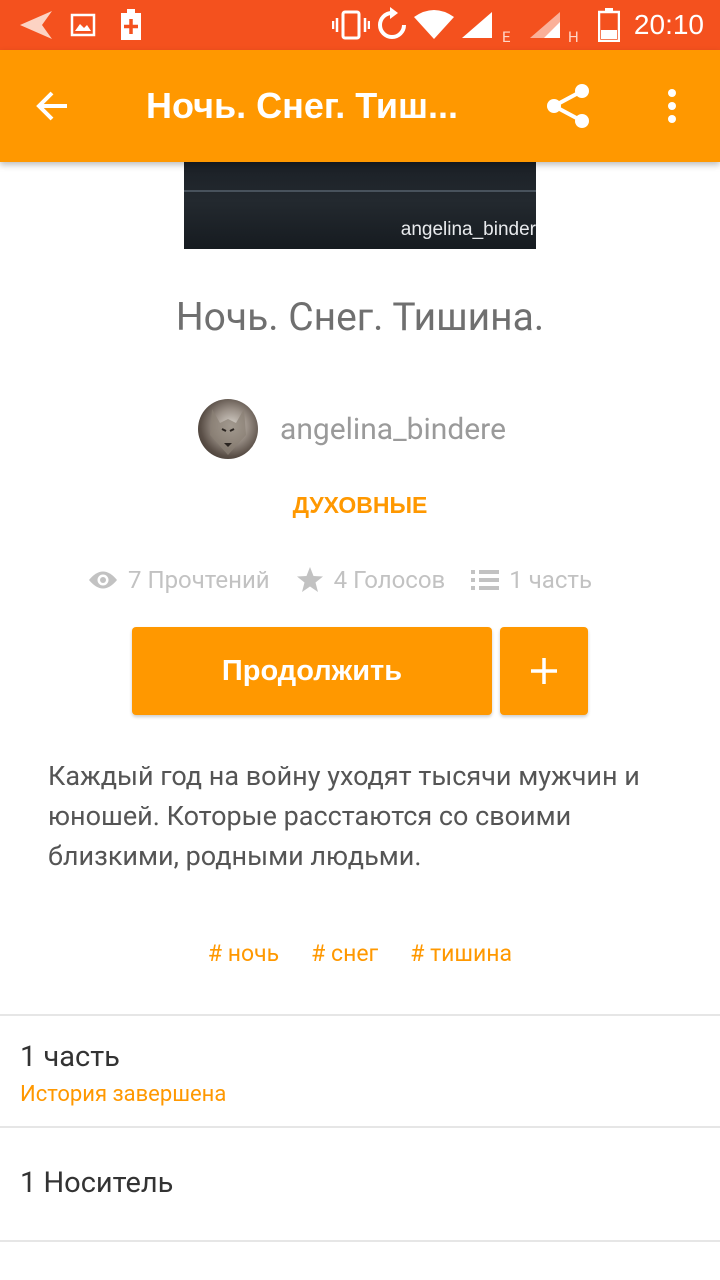 The image size is (720, 1280). Describe the element at coordinates (550, 580) in the screenshot. I see `parts-count: 1 часть` at that location.